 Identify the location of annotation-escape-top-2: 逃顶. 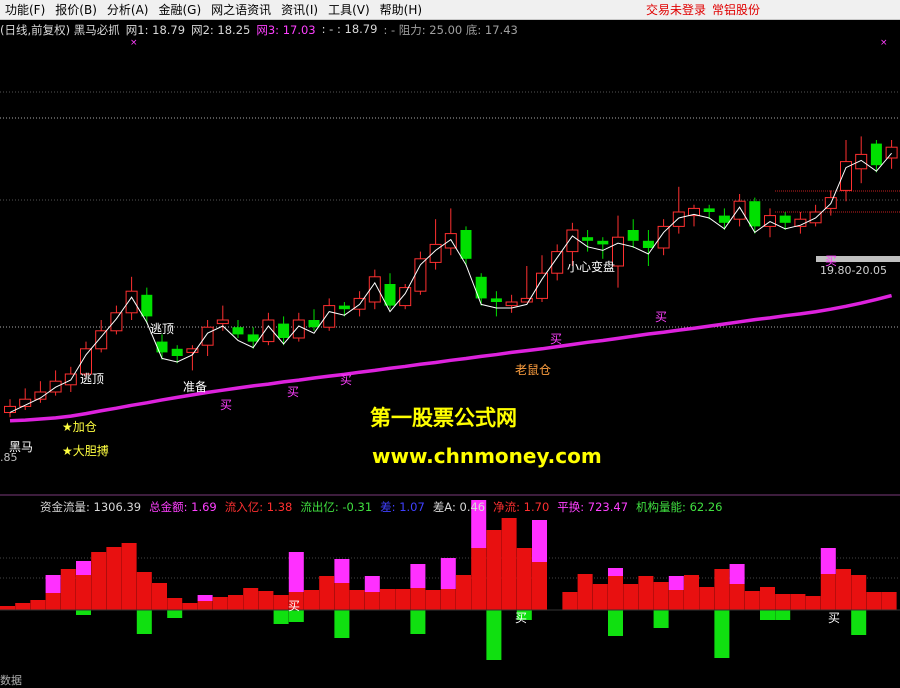
(162, 329).